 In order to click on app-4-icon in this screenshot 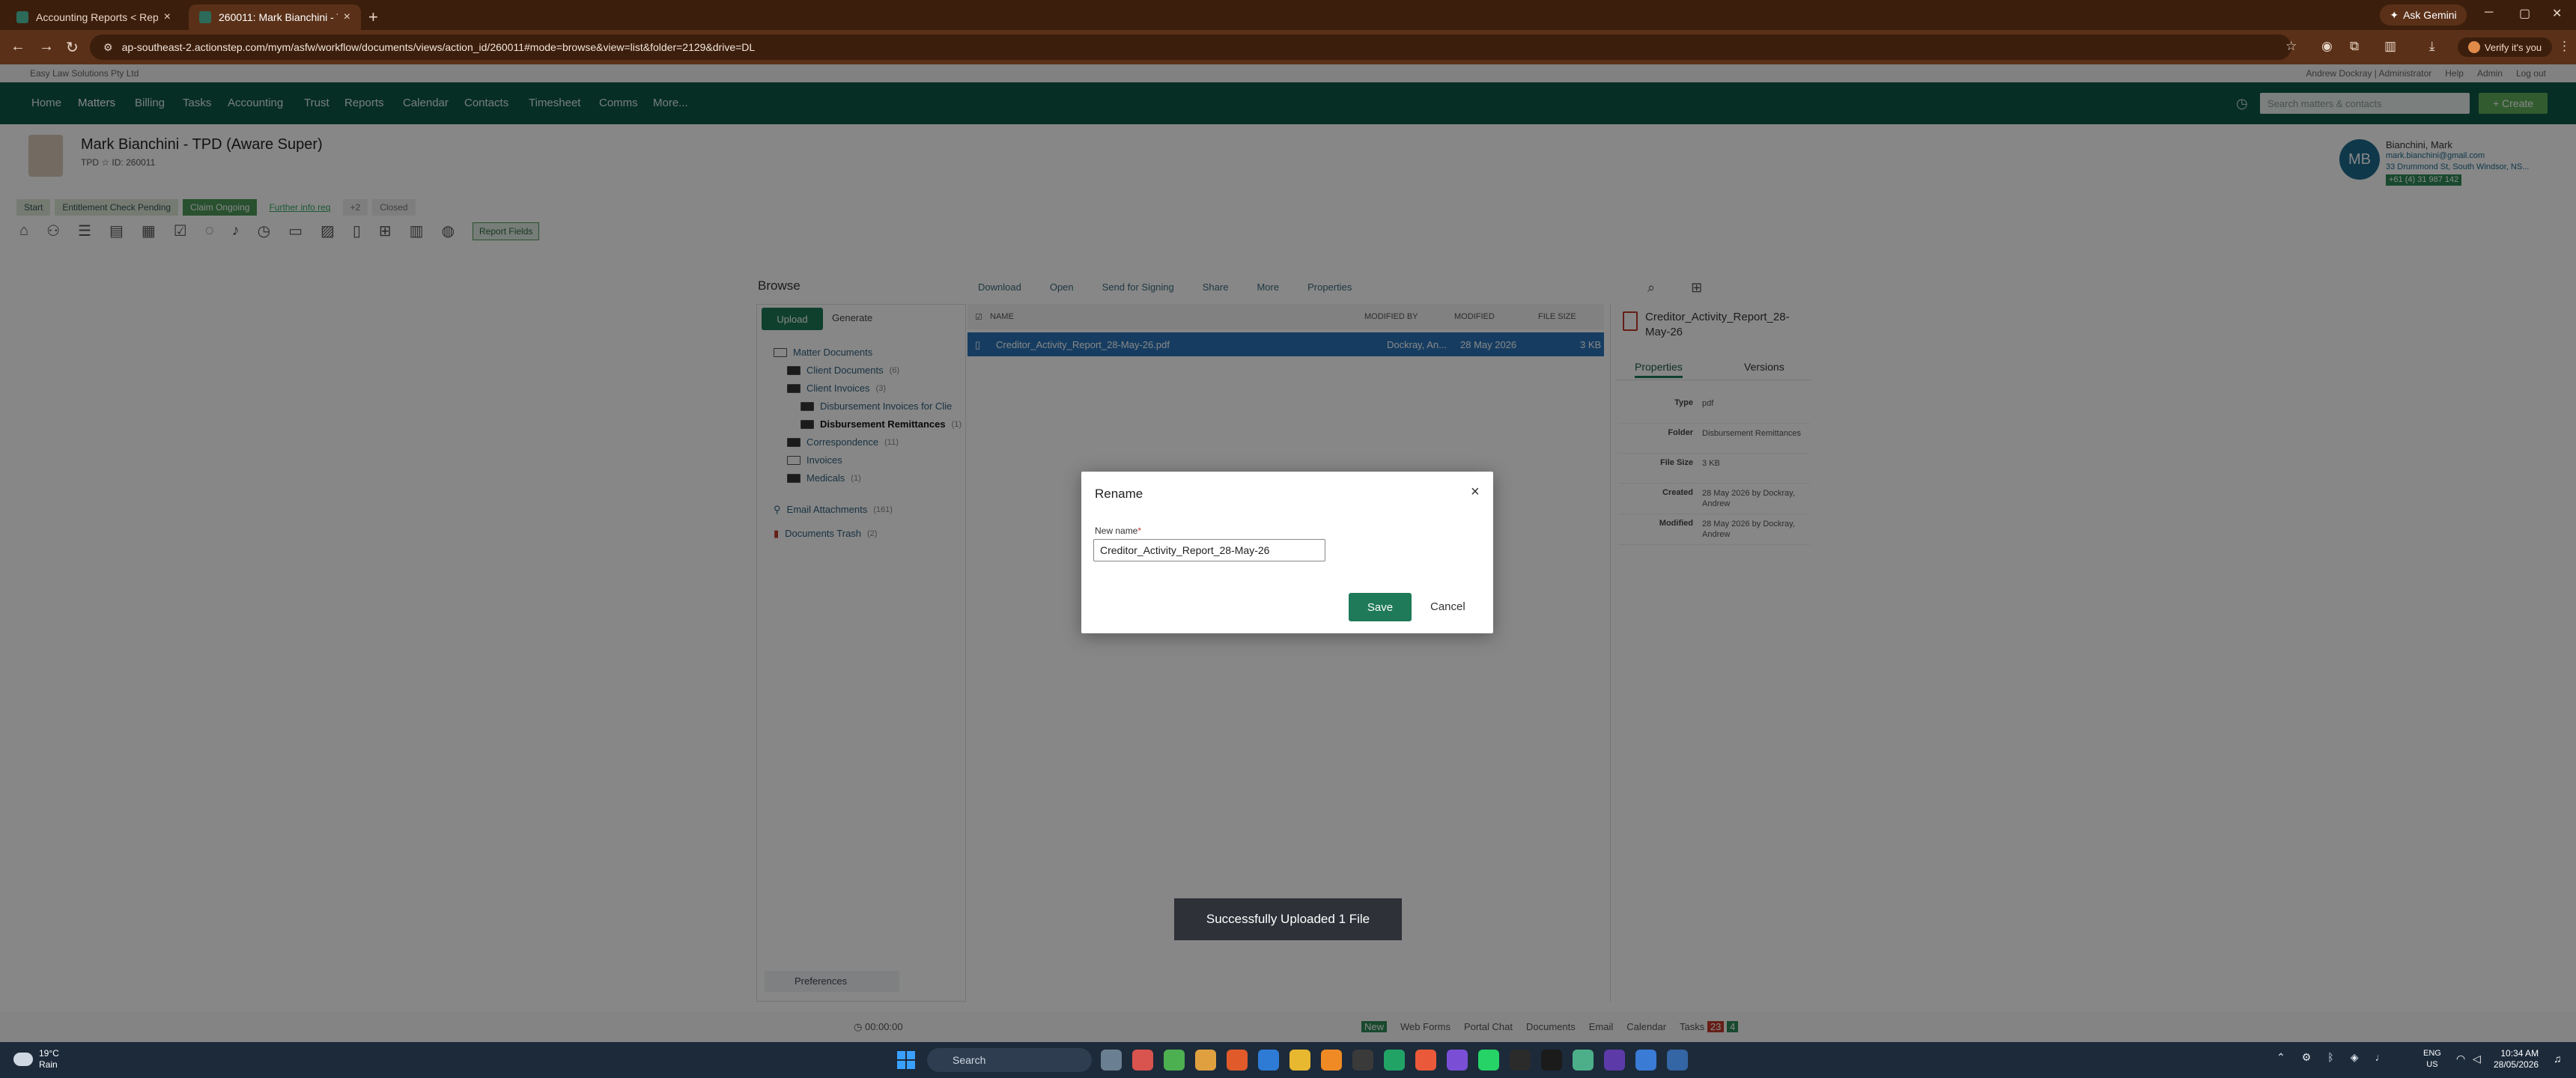, I will do `click(1457, 1060)`.